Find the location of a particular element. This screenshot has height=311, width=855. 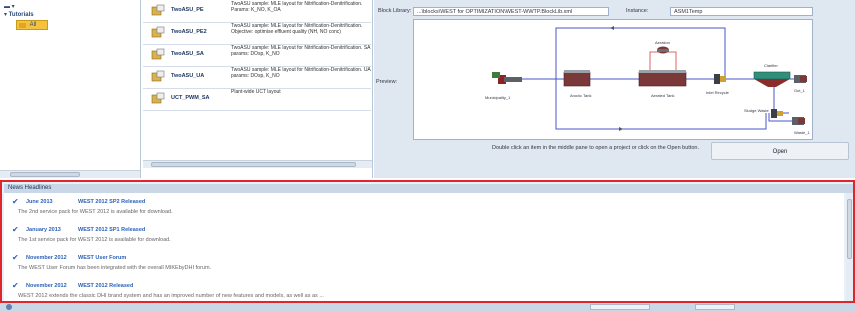

diagram-node-anoxic-tank is located at coordinates (577, 78).